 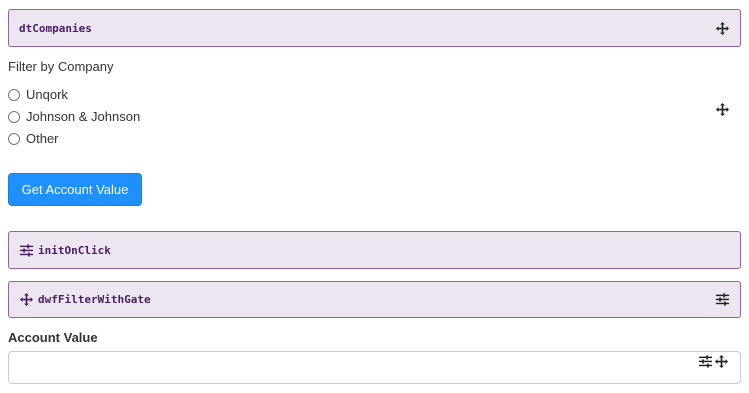 I want to click on initonclick-panel: initOnClick, so click(x=374, y=250).